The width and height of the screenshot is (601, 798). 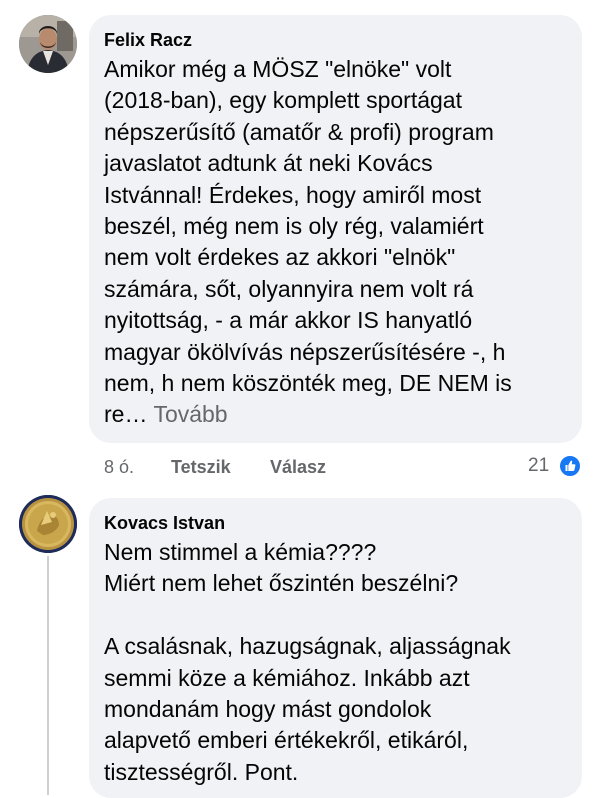 I want to click on comment-author: Felix Racz, so click(x=335, y=40).